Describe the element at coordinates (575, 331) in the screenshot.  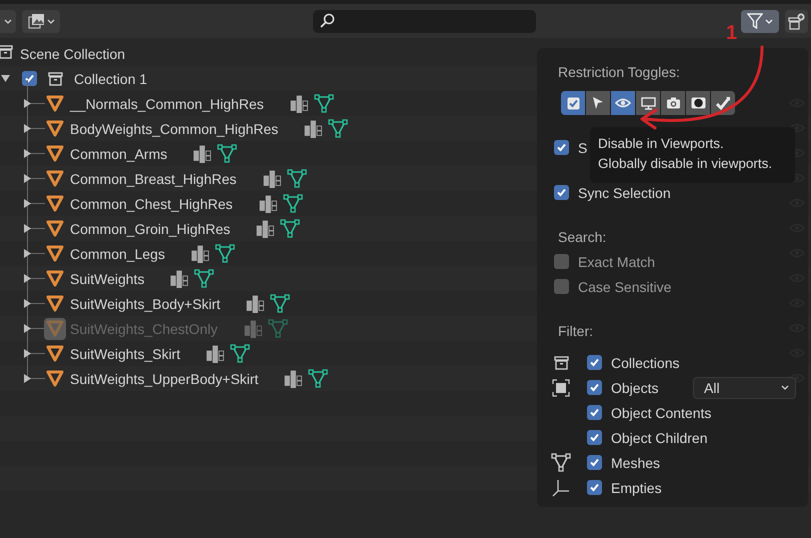
I see `section-title: Filter:` at that location.